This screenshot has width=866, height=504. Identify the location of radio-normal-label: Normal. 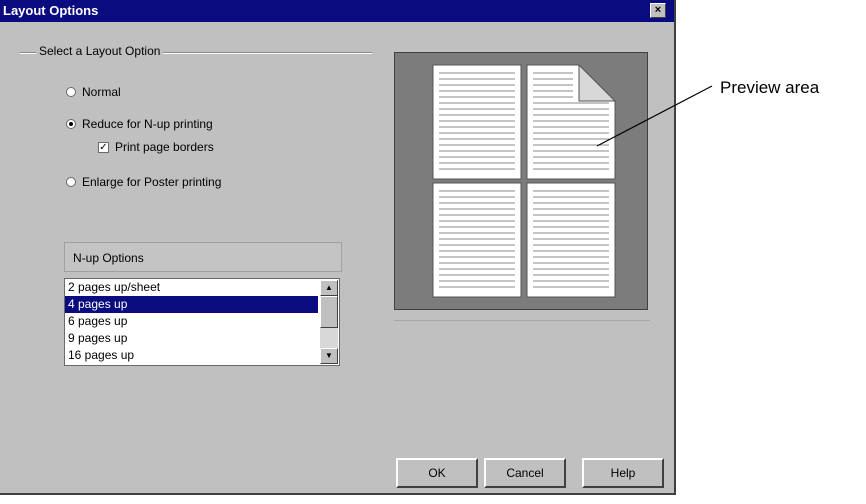
(101, 92).